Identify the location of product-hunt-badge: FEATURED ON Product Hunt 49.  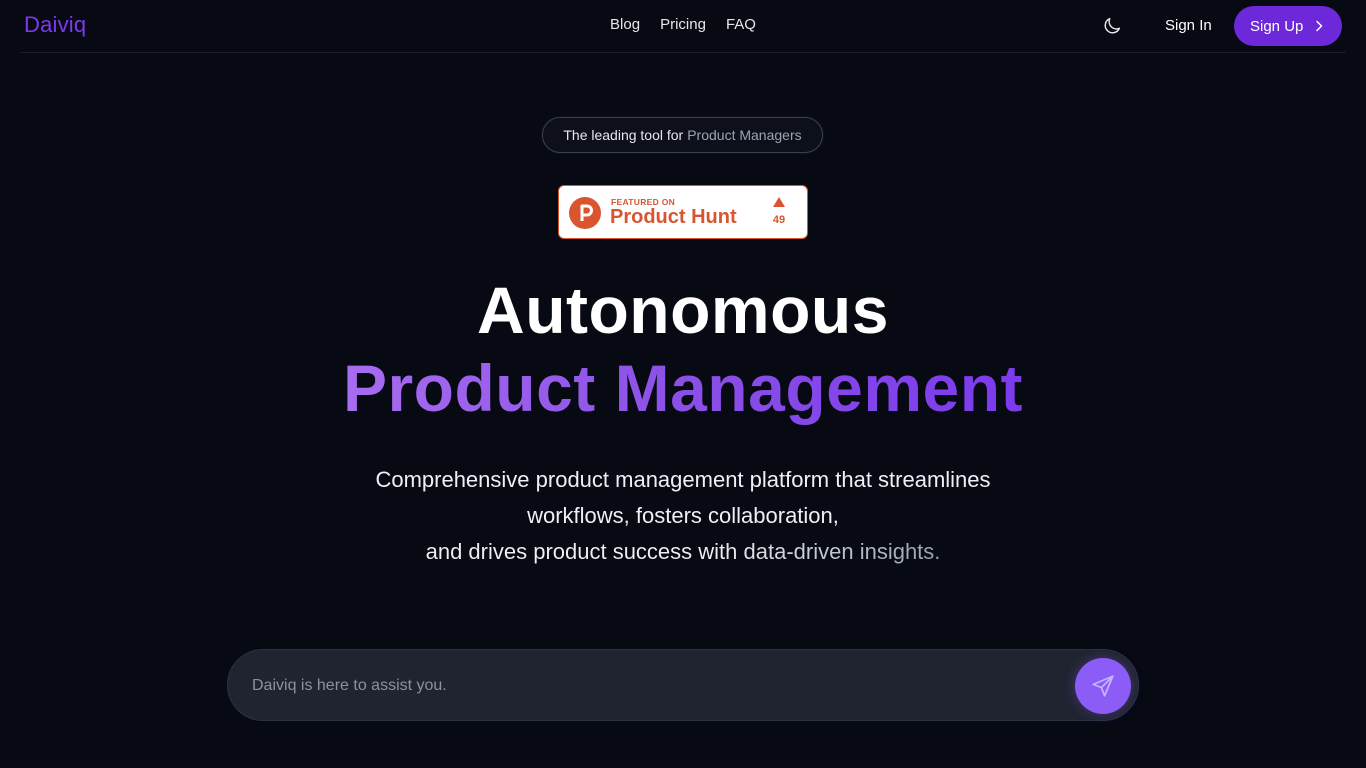
(683, 212).